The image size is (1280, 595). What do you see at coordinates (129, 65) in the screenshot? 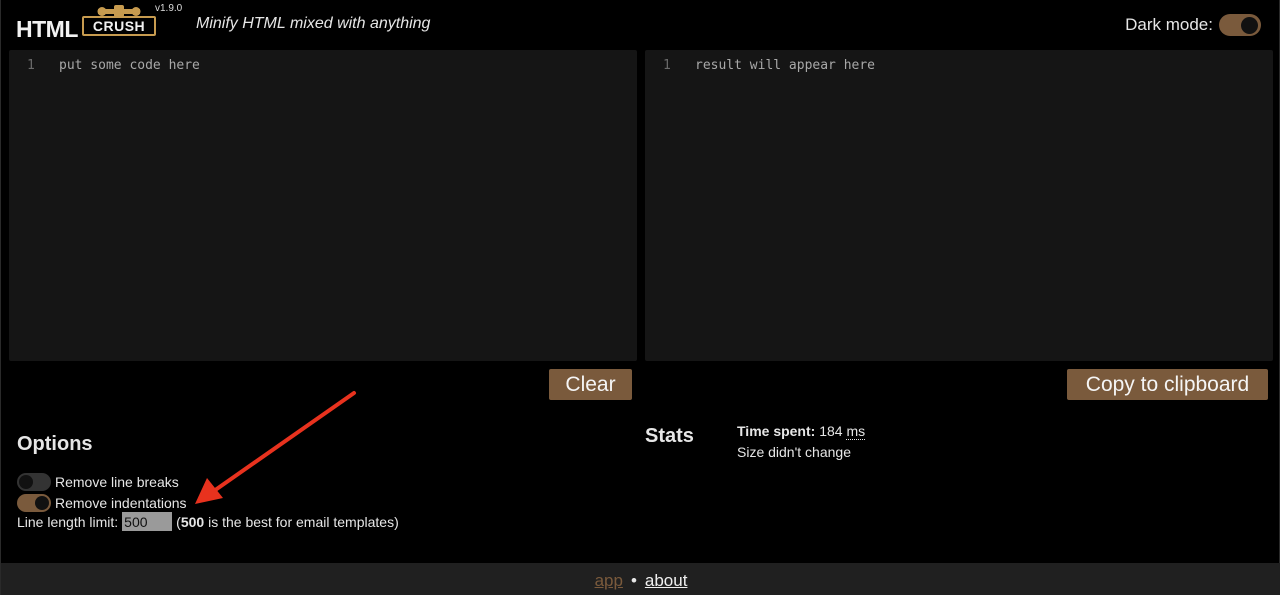
I see `input-placeholder: put some code here` at bounding box center [129, 65].